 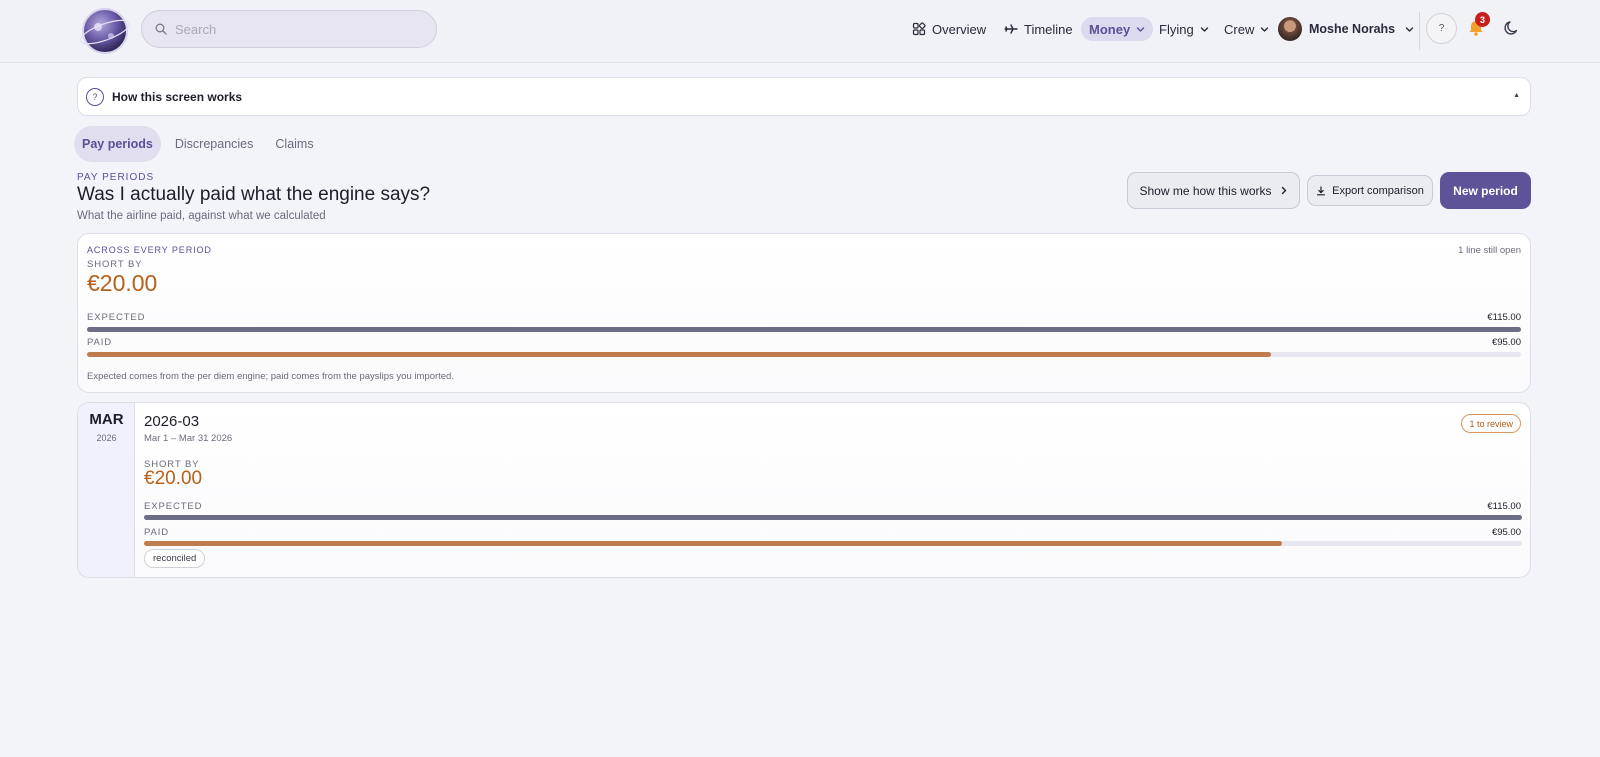 I want to click on search-input, so click(x=295, y=29).